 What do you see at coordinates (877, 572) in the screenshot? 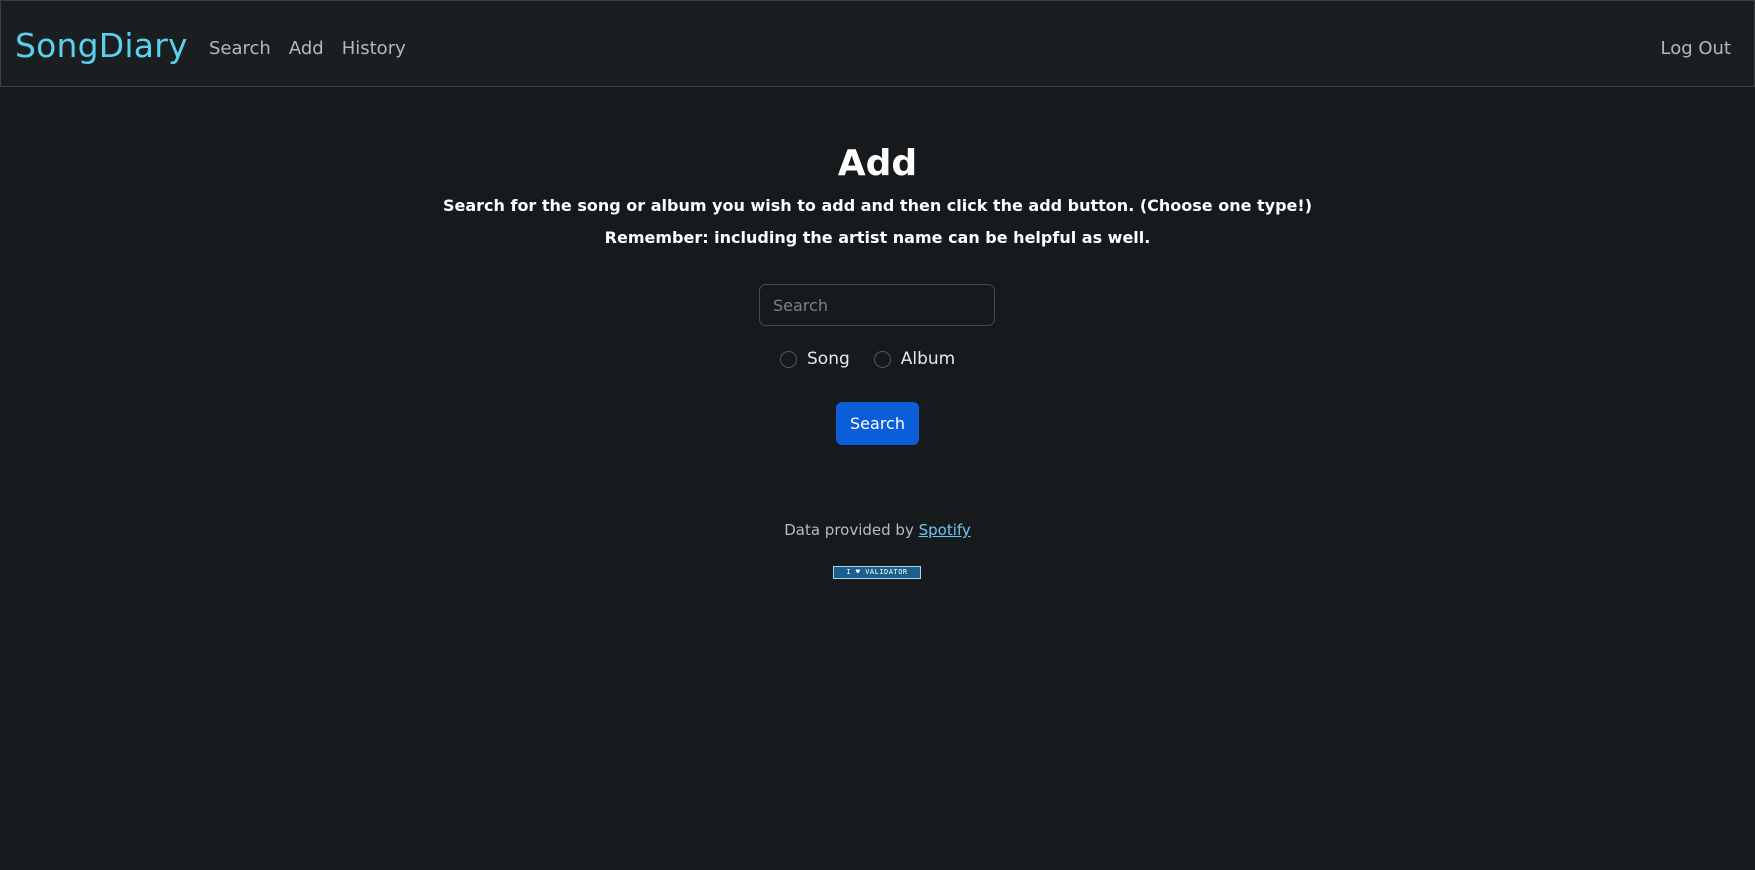
I see `validator-badge: I ♥ VALIDATOR` at bounding box center [877, 572].